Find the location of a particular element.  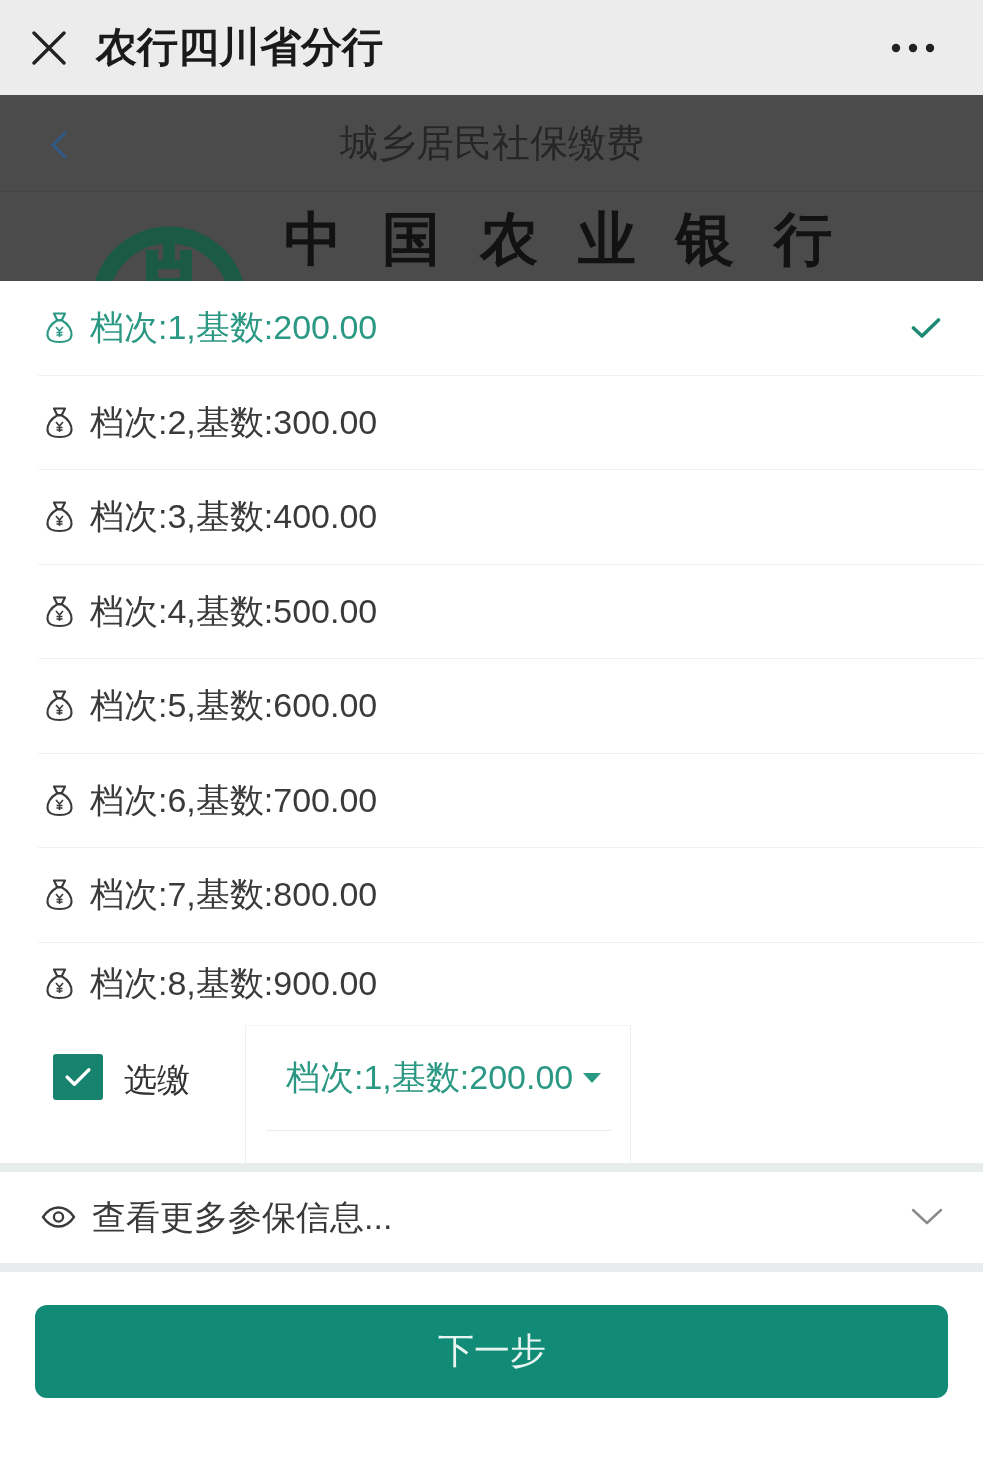

close-icon is located at coordinates (49, 47).